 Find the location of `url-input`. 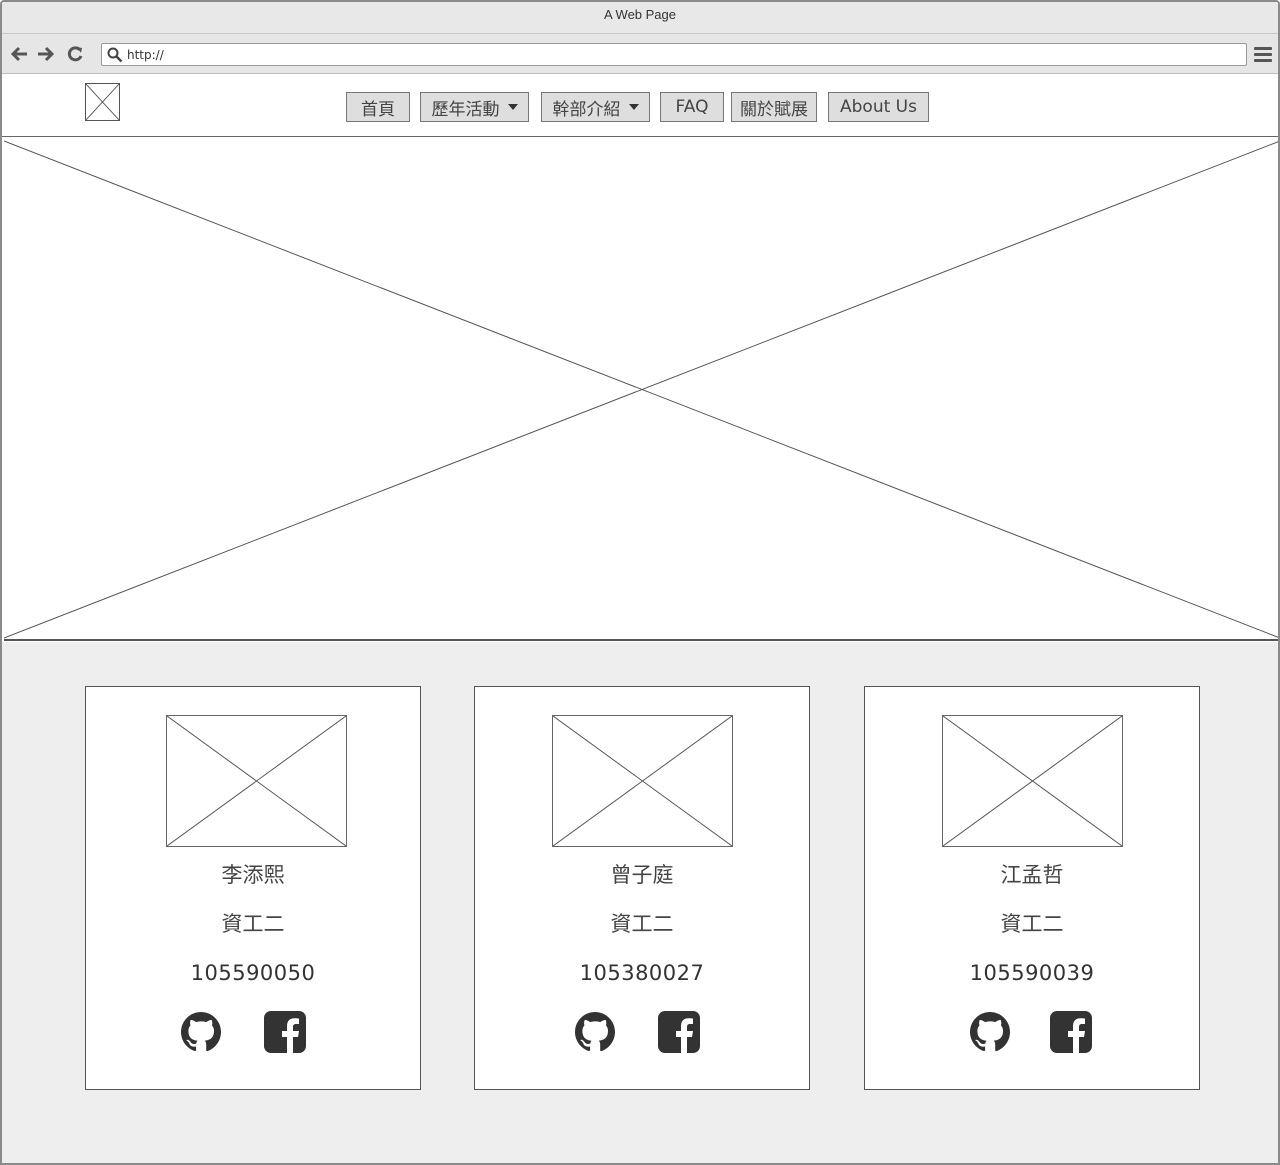

url-input is located at coordinates (677, 55).